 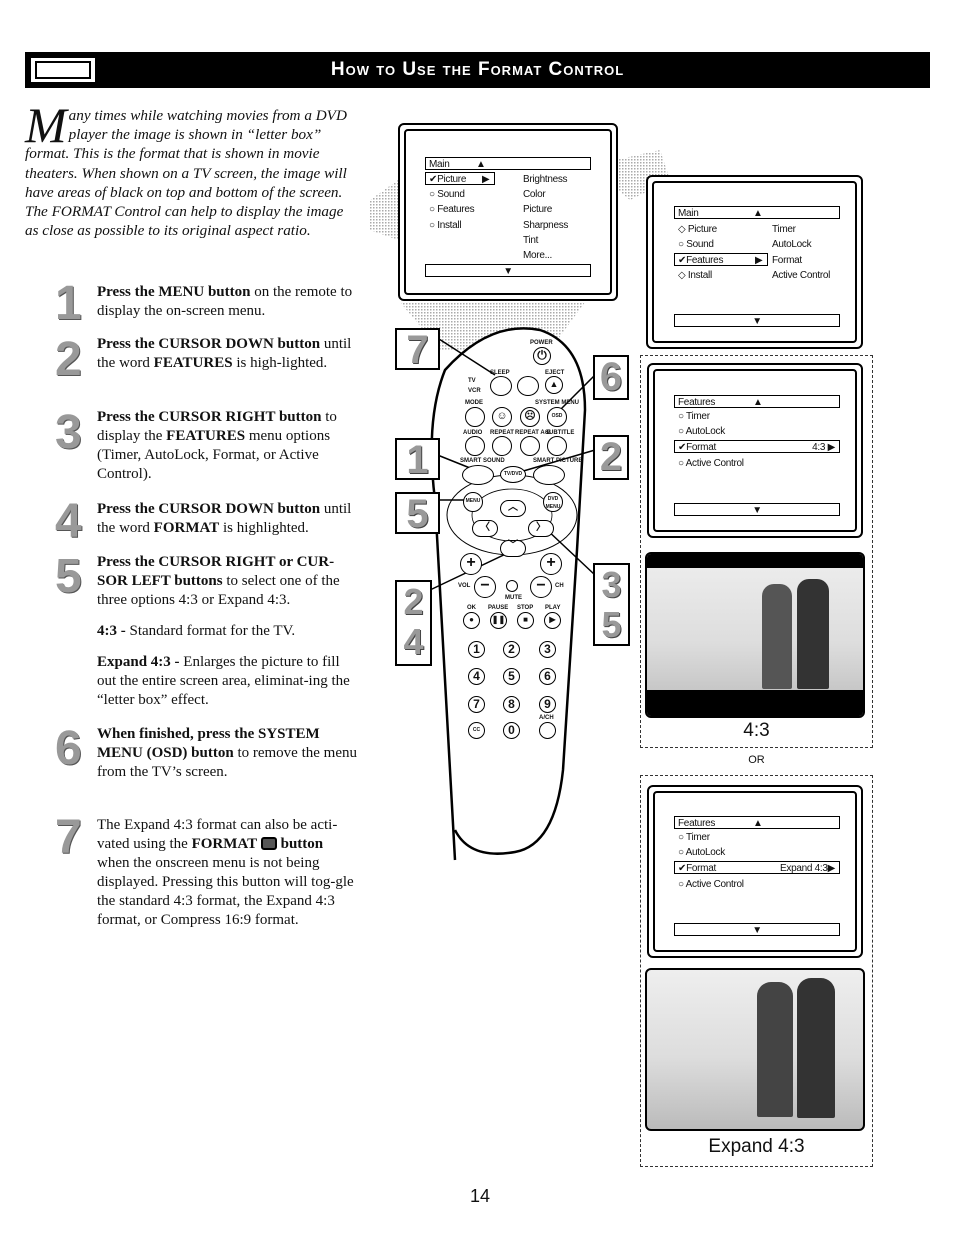 What do you see at coordinates (530, 446) in the screenshot?
I see `repeat-ab-button` at bounding box center [530, 446].